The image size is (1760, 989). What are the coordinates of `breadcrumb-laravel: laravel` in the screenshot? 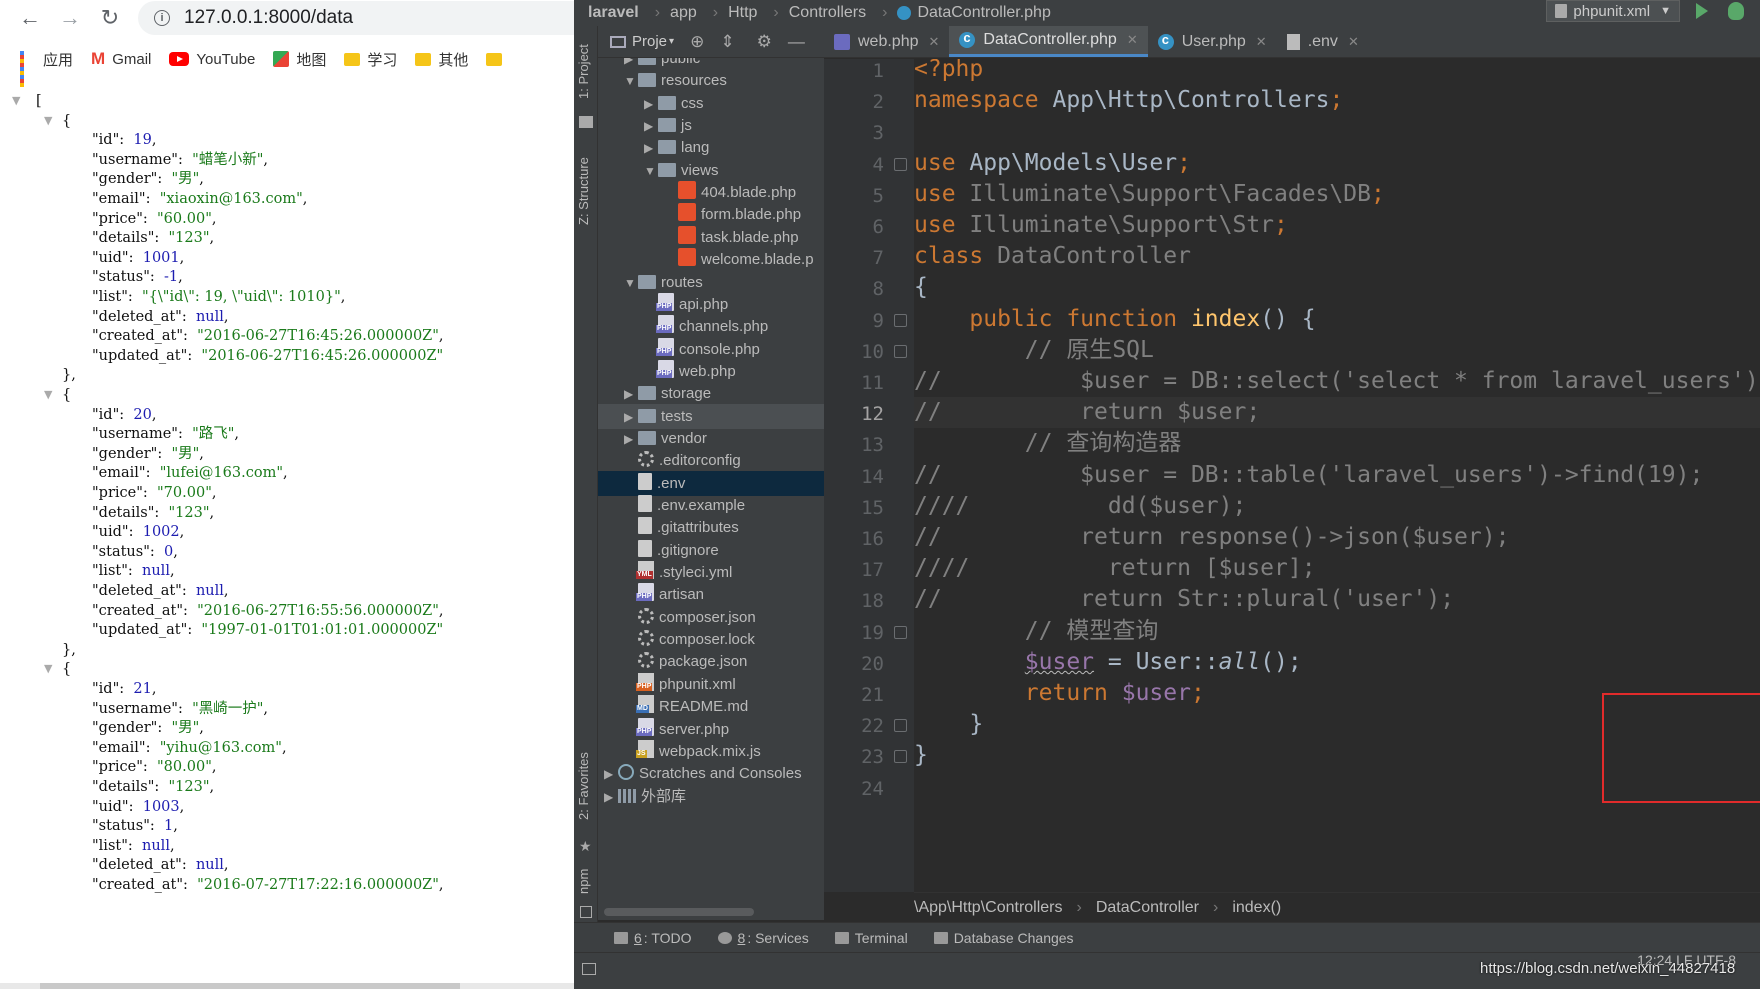 It's located at (613, 13).